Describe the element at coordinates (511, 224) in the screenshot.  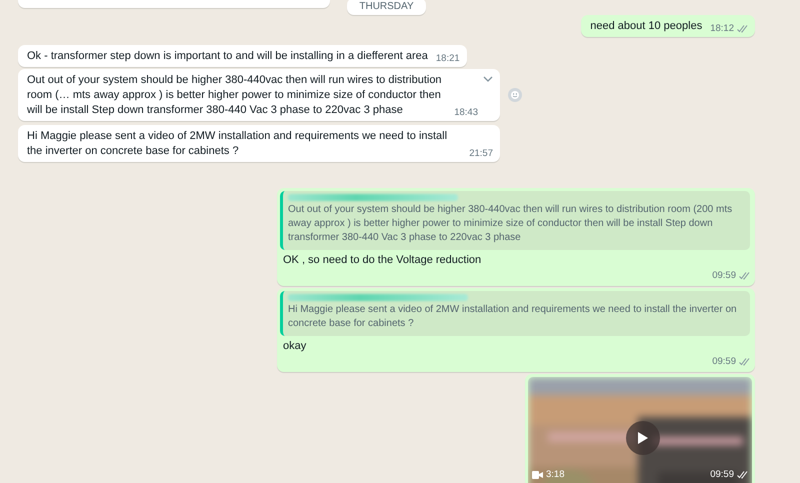
I see `quoted-text: Out out of your system should be higher 380-440vac then will run wires to distribution room (200 mts away approx ) is better higher power to minimize size of conductor then will be install Step down transformer 380-440 Vac 3 phase to 220vac 3 phase` at that location.